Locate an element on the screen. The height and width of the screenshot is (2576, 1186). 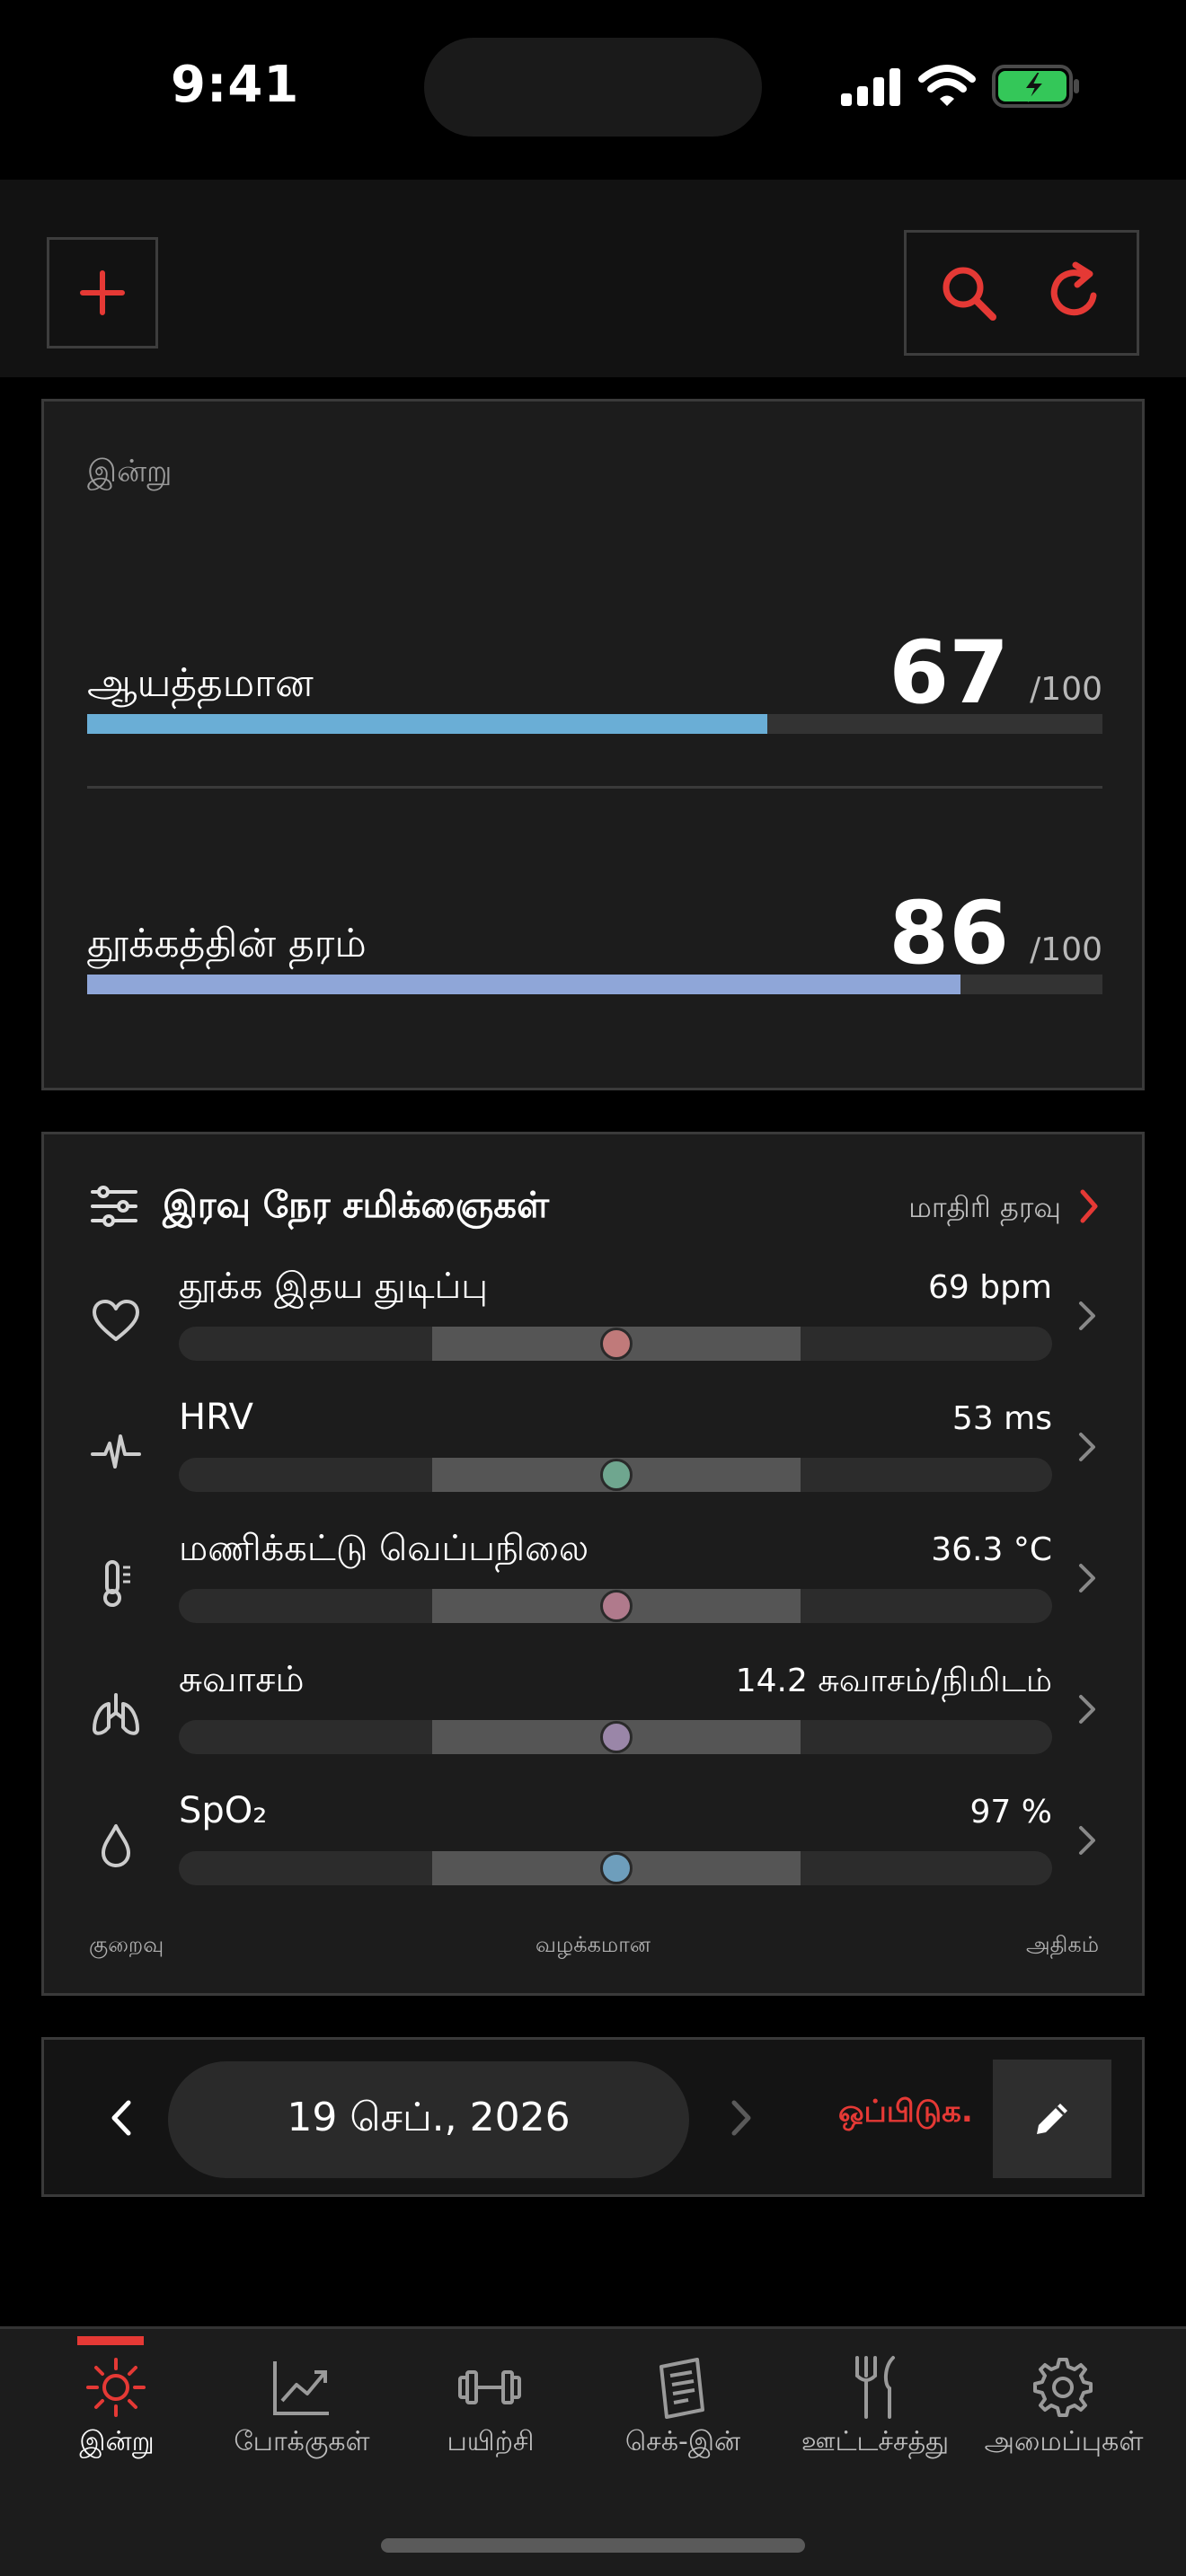
cellular-signal-icon is located at coordinates (870, 87).